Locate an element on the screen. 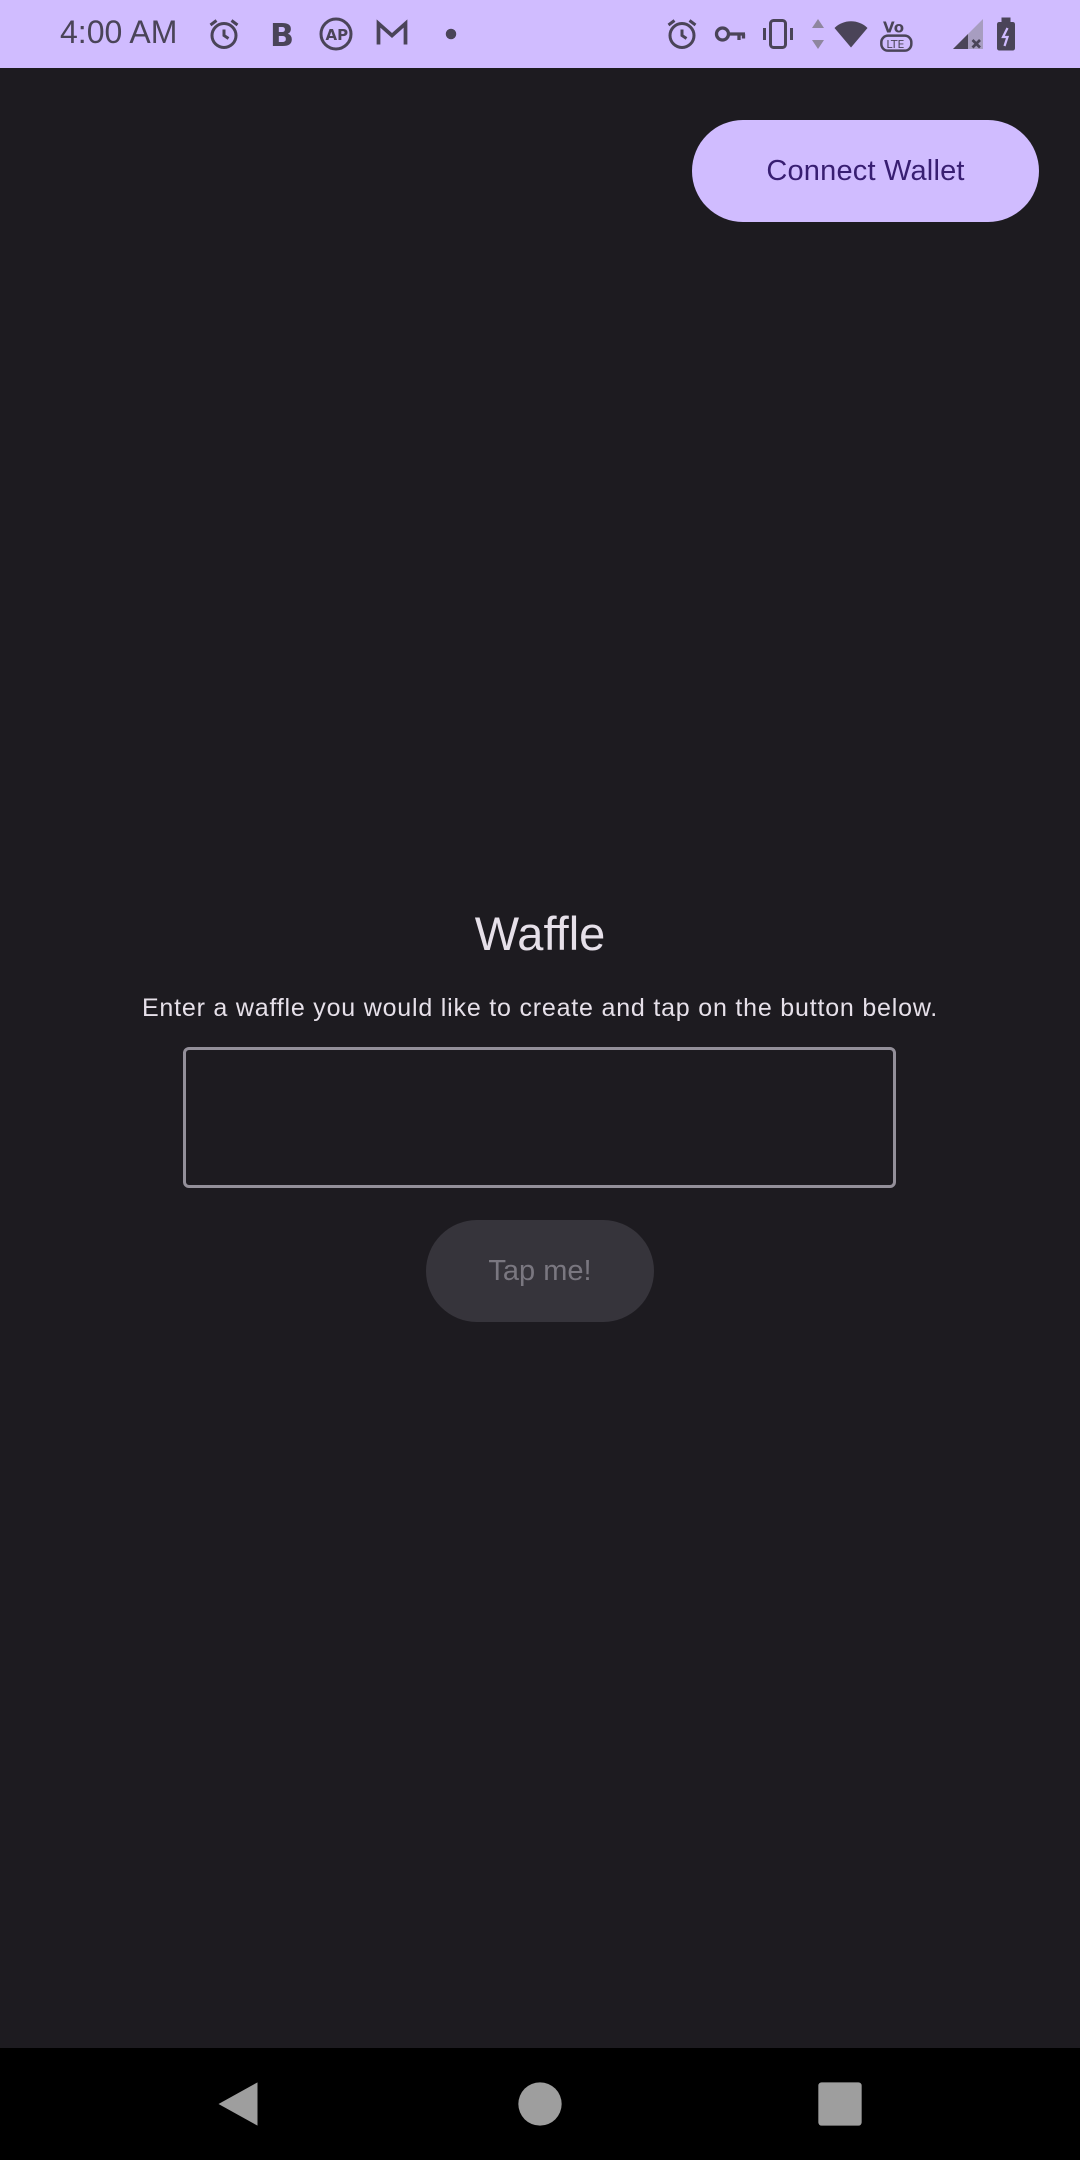  status-bar: 4:00 AM B AP Vo LTE is located at coordinates (540, 34).